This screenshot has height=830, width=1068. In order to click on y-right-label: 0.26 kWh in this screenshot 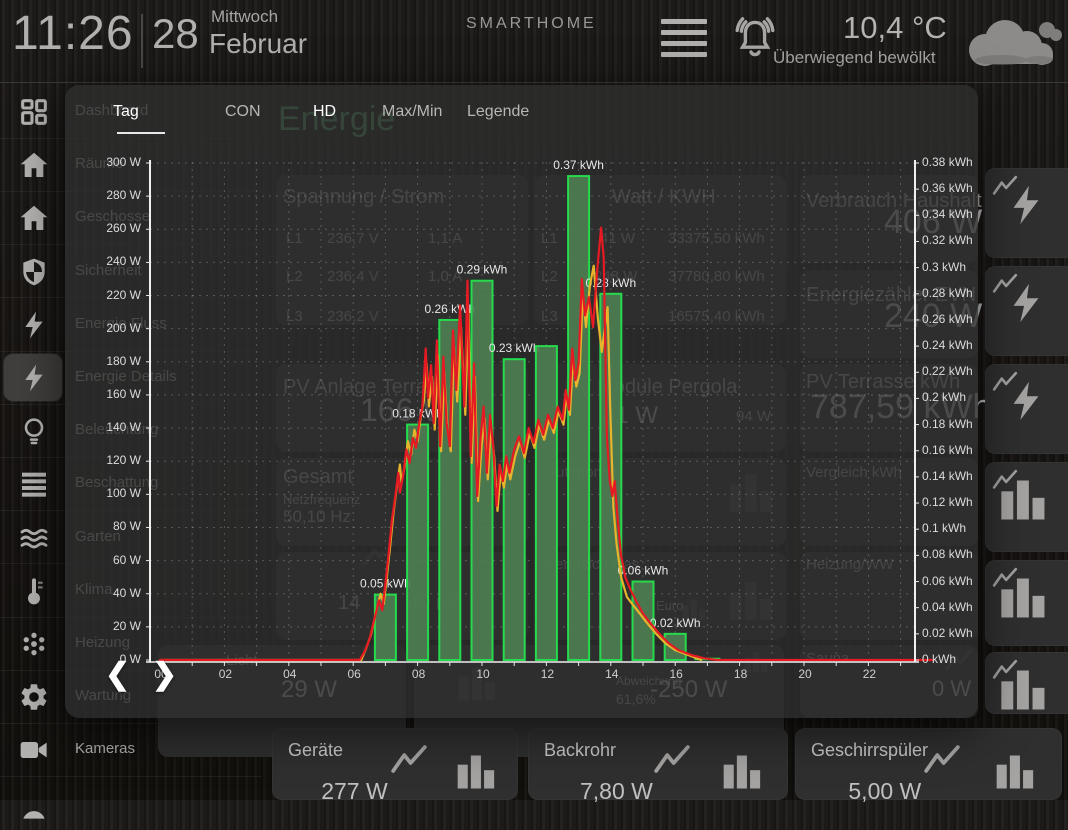, I will do `click(947, 318)`.